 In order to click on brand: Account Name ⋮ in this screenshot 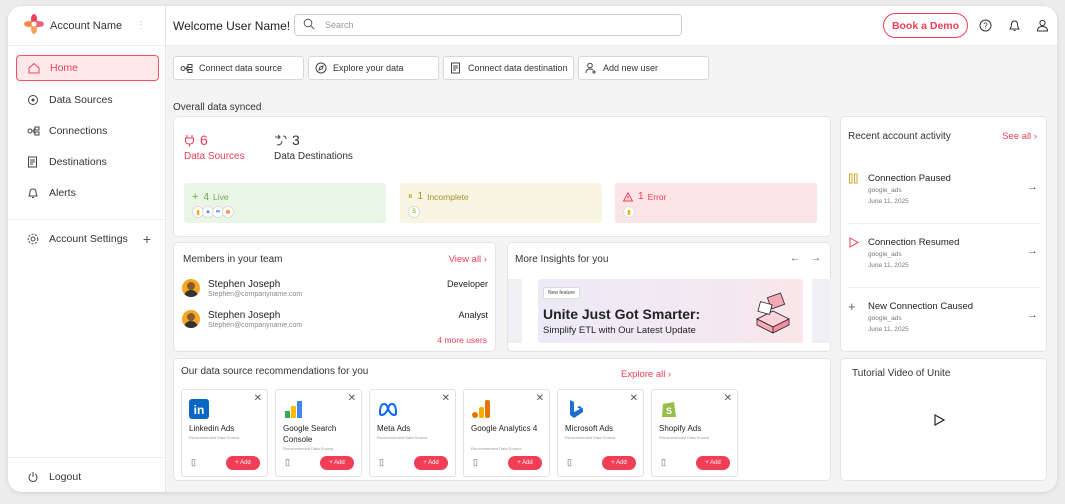, I will do `click(87, 26)`.